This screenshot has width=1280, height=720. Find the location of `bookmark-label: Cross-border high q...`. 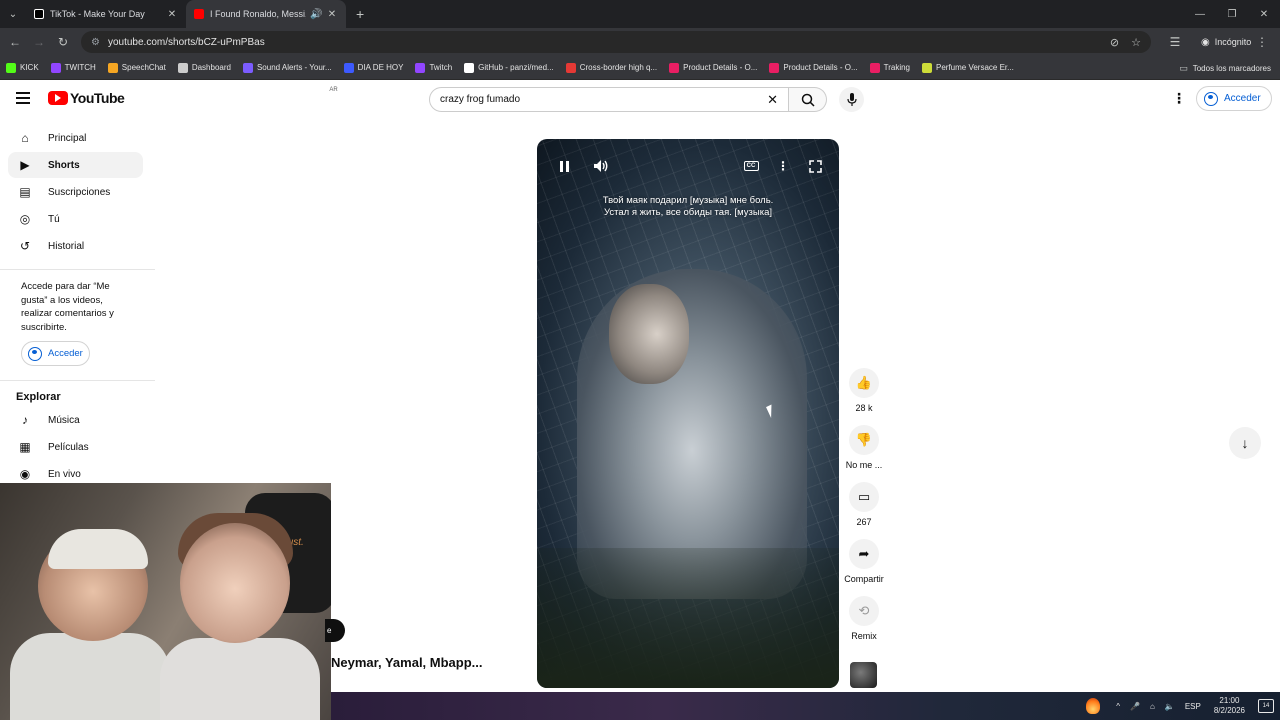

bookmark-label: Cross-border high q... is located at coordinates (618, 67).